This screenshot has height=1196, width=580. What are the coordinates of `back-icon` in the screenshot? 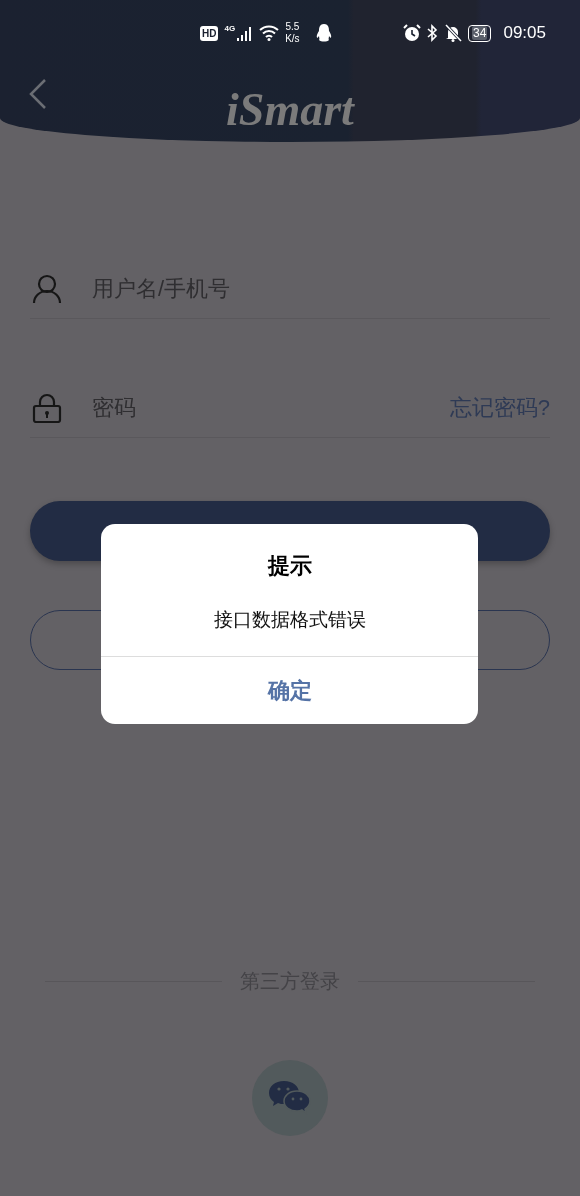 It's located at (38, 94).